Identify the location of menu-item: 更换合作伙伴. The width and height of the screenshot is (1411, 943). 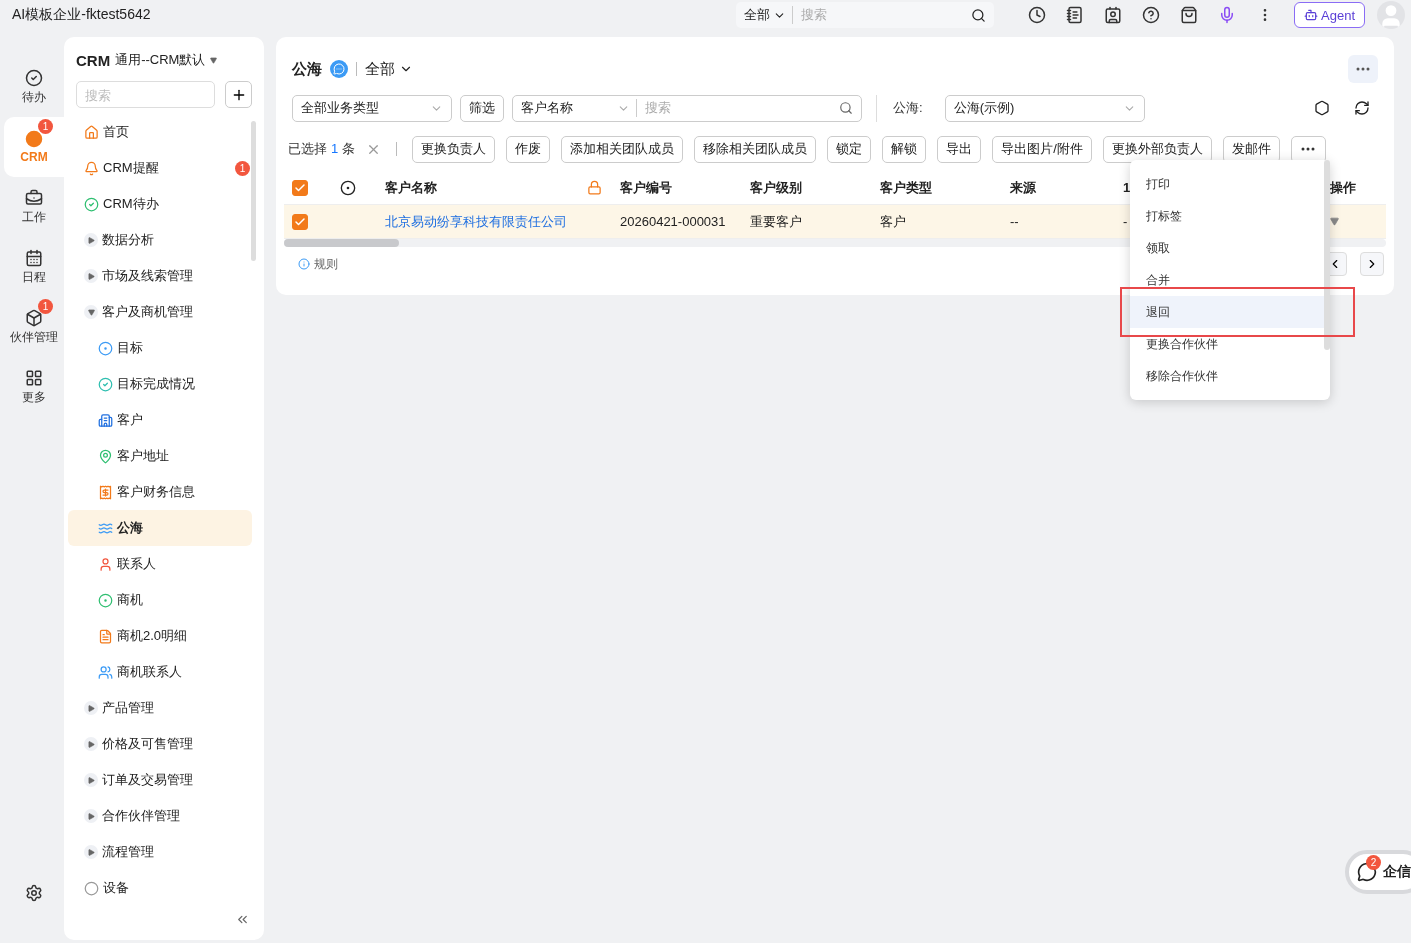
(1227, 344).